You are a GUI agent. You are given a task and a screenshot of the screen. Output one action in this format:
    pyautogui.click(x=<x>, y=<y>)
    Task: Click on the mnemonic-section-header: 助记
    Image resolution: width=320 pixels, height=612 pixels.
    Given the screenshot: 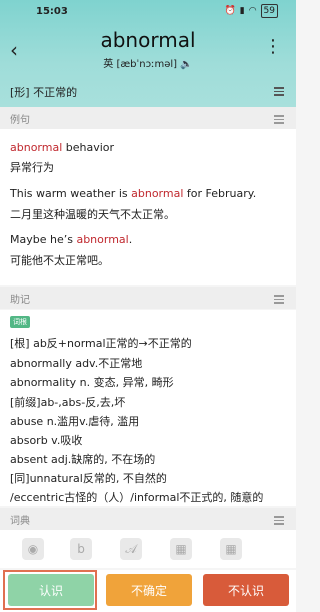 What is the action you would take?
    pyautogui.click(x=148, y=298)
    